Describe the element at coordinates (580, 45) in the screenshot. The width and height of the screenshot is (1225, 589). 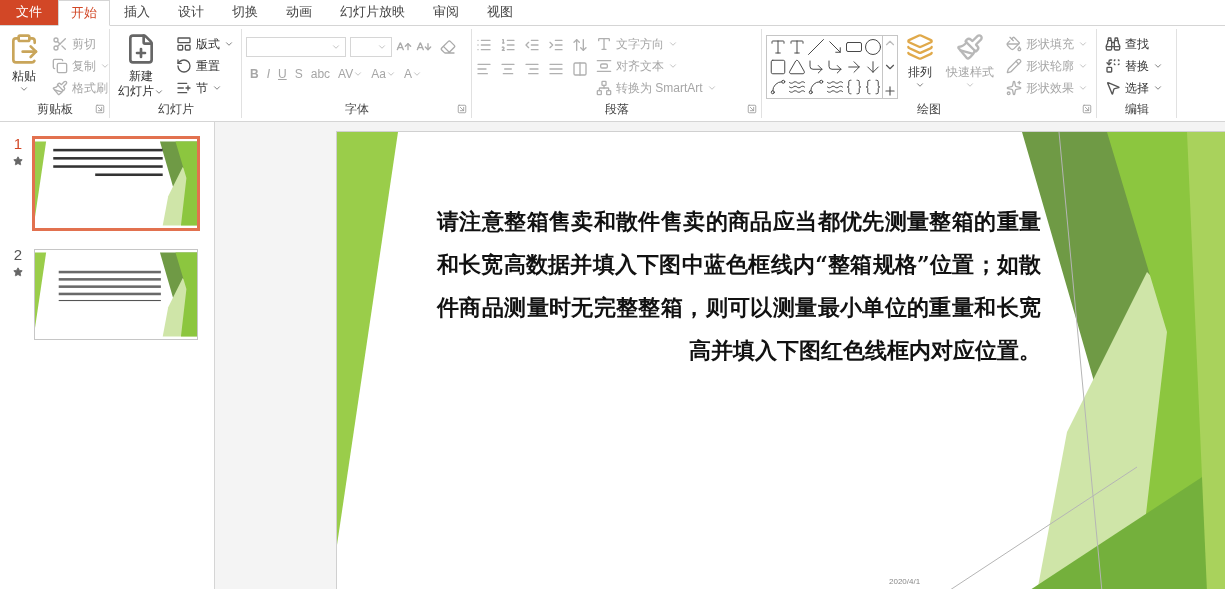
I see `line-spacing-icon` at that location.